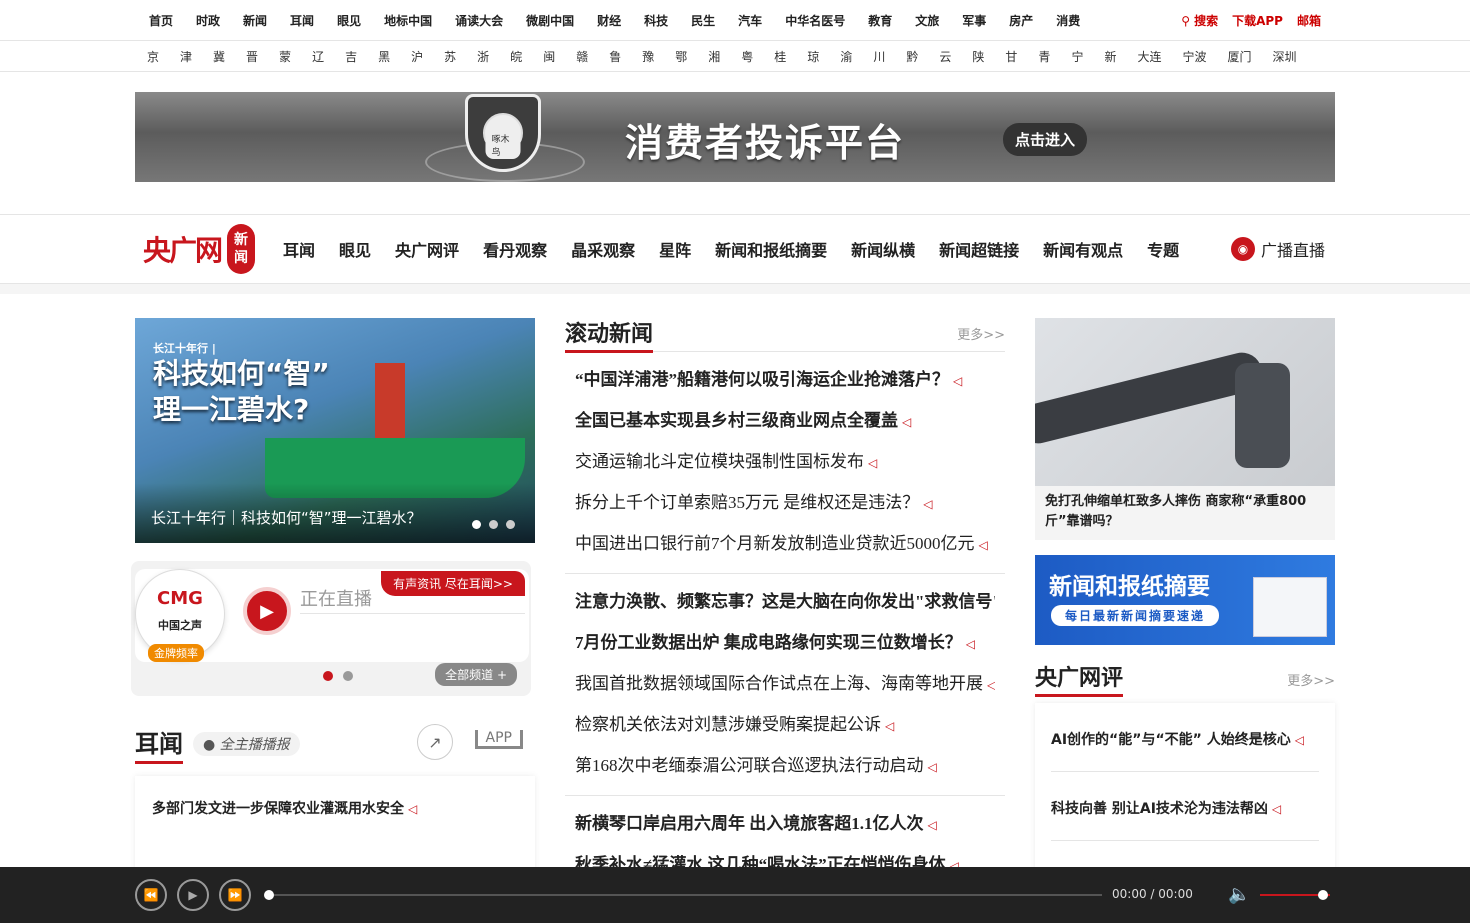 The image size is (1470, 923). What do you see at coordinates (1285, 56) in the screenshot?
I see `region-item: 深圳` at bounding box center [1285, 56].